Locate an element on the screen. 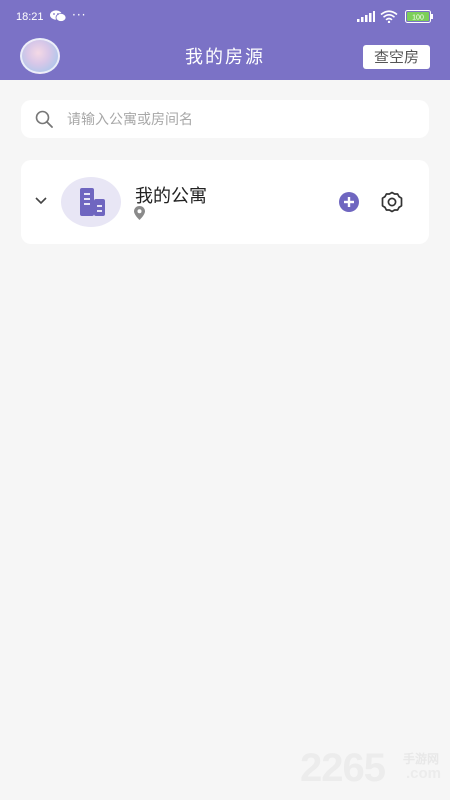 The width and height of the screenshot is (450, 800). apartment-avatar is located at coordinates (91, 202).